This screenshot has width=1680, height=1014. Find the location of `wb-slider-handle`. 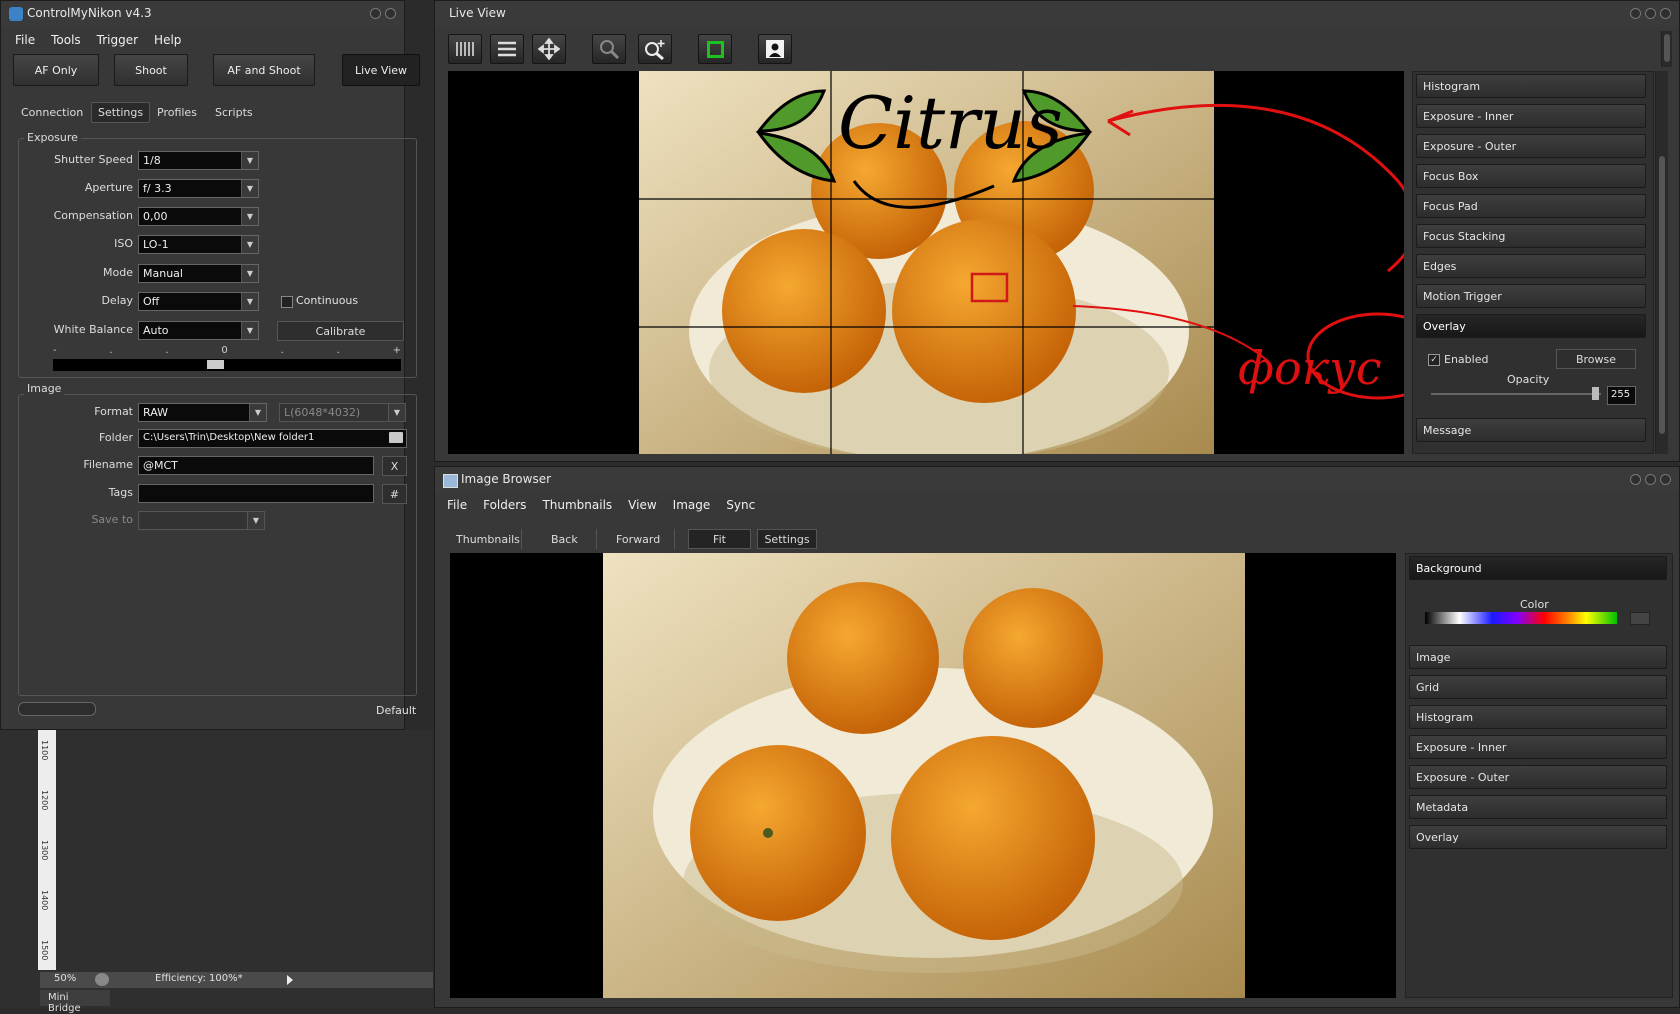

wb-slider-handle is located at coordinates (215, 364).